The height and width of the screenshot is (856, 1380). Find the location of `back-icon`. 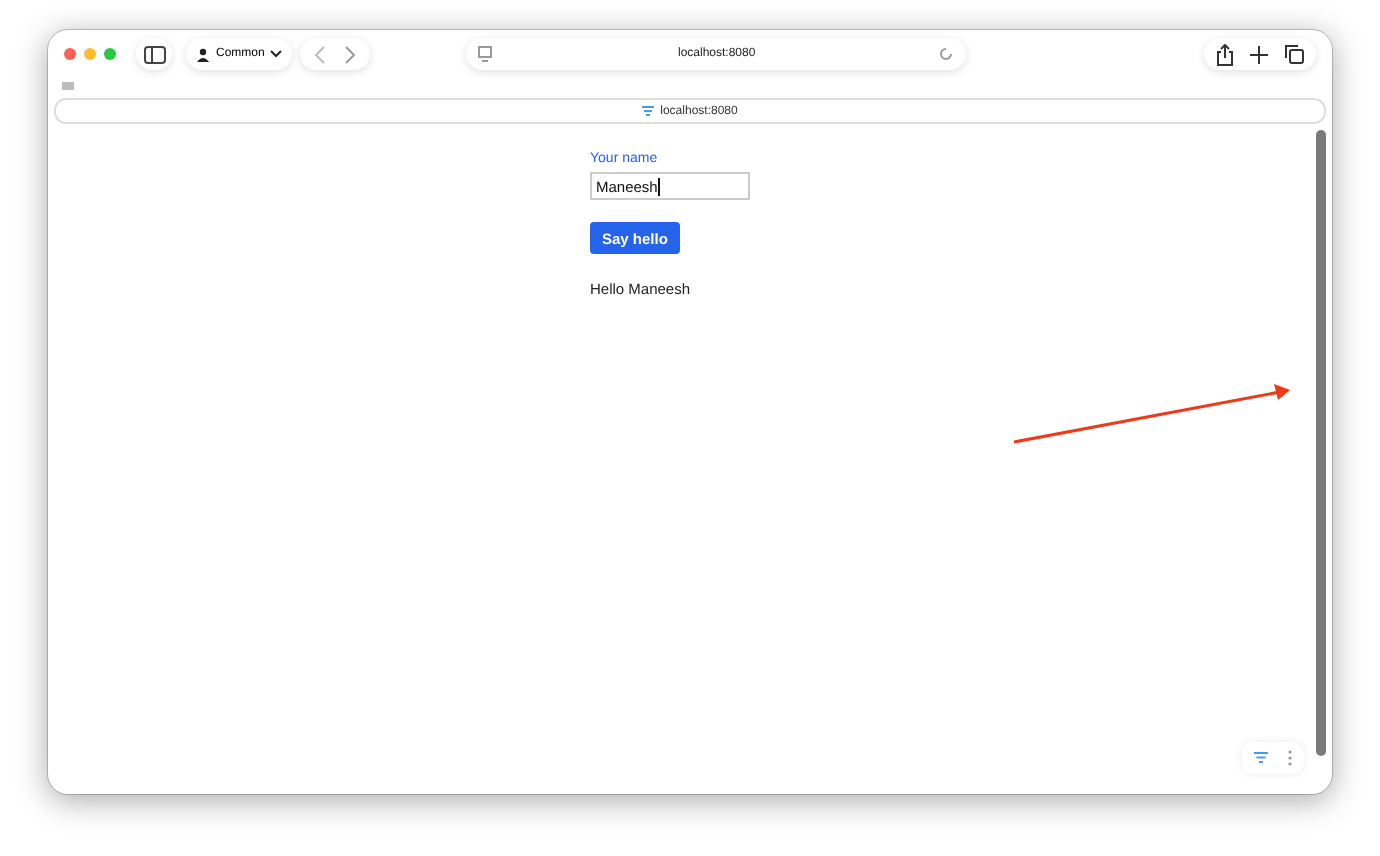

back-icon is located at coordinates (320, 54).